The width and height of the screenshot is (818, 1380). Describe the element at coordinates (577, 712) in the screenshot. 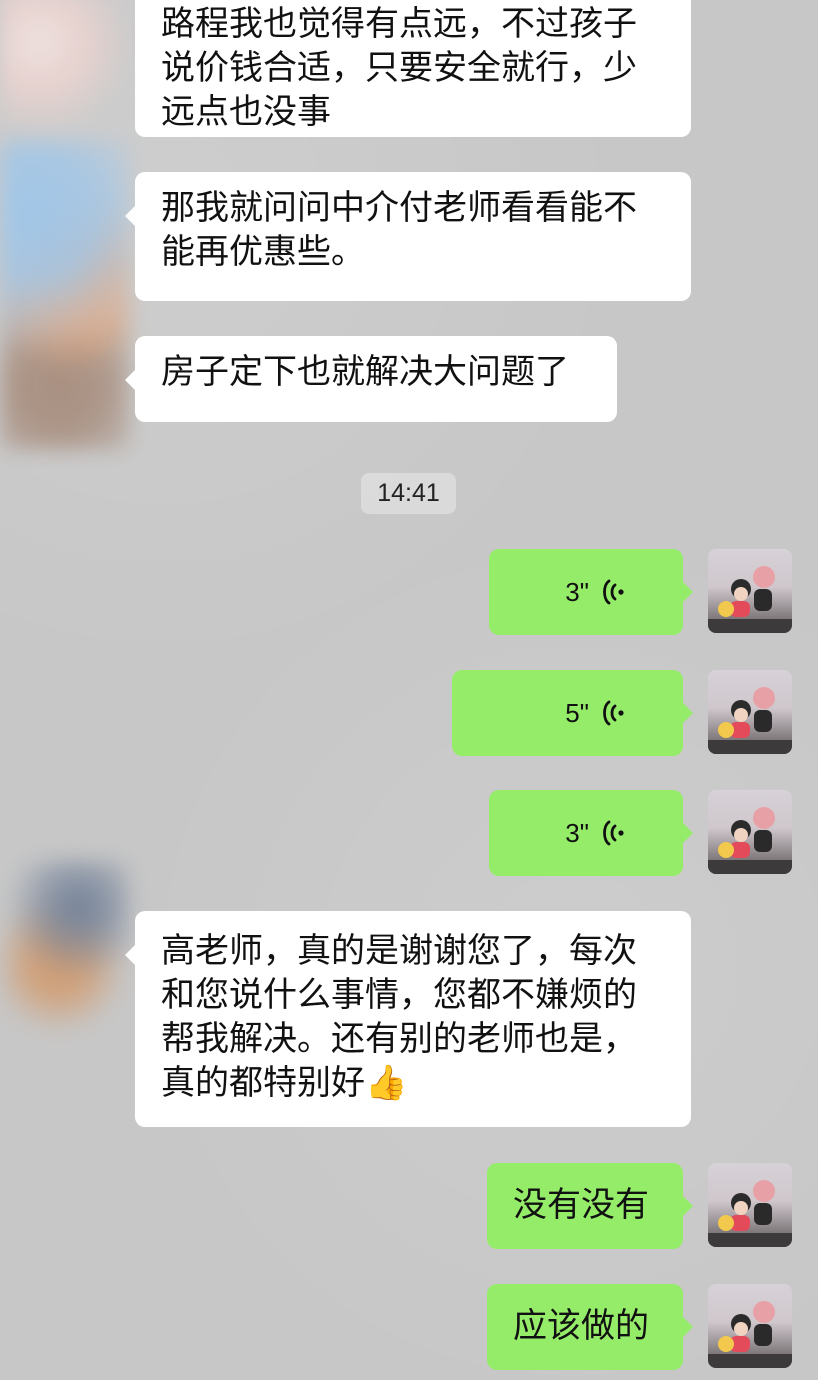

I see `voice-duration: 5"` at that location.